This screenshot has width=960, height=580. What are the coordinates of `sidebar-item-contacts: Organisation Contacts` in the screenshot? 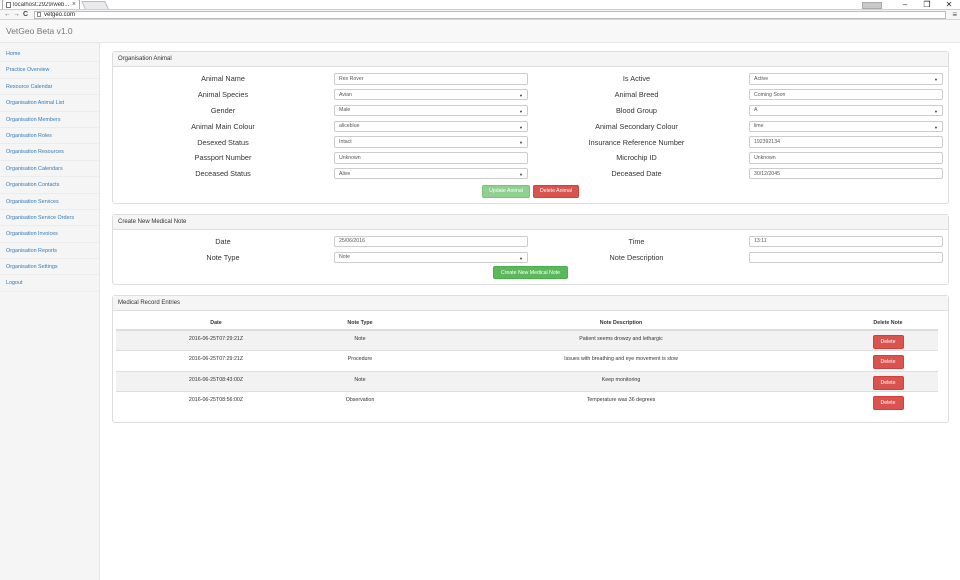 It's located at (49, 185).